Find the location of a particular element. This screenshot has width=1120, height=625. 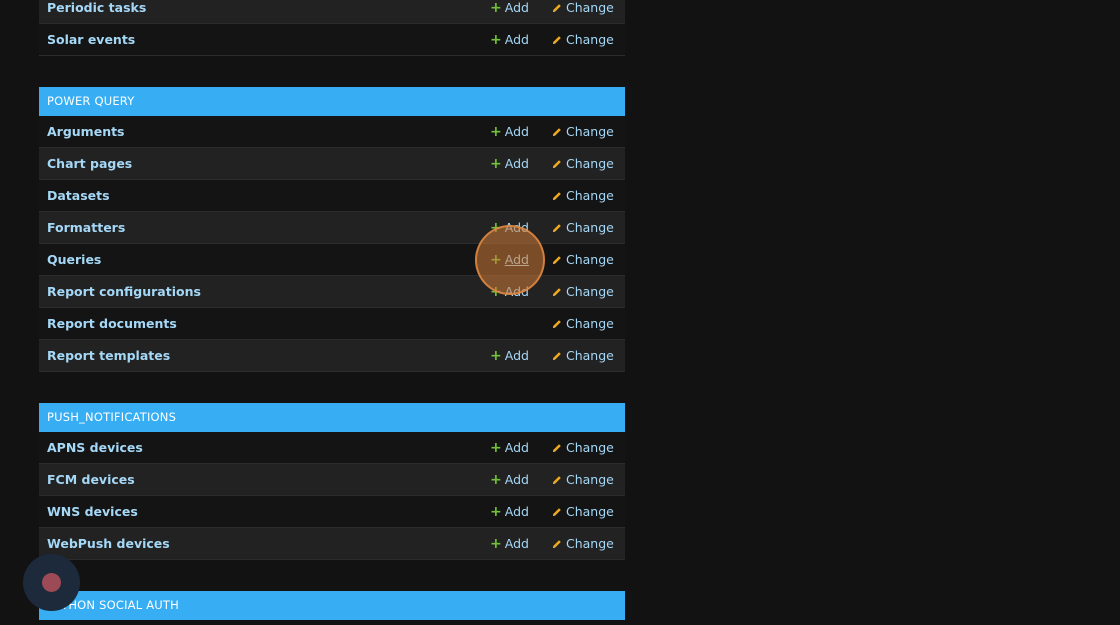

module-header: PUSH_NOTIFICATIONS is located at coordinates (332, 417).